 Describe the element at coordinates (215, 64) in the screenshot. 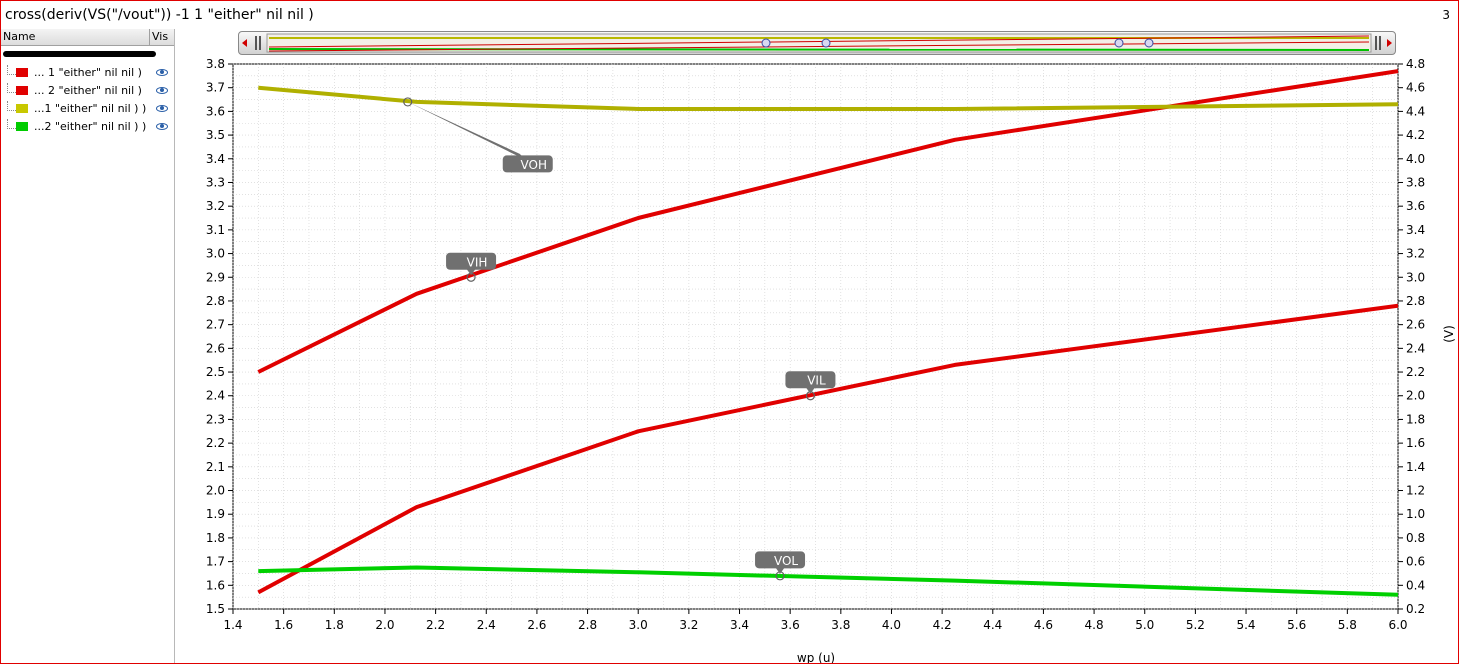

I see `y-left-tick-label: 3.8` at that location.